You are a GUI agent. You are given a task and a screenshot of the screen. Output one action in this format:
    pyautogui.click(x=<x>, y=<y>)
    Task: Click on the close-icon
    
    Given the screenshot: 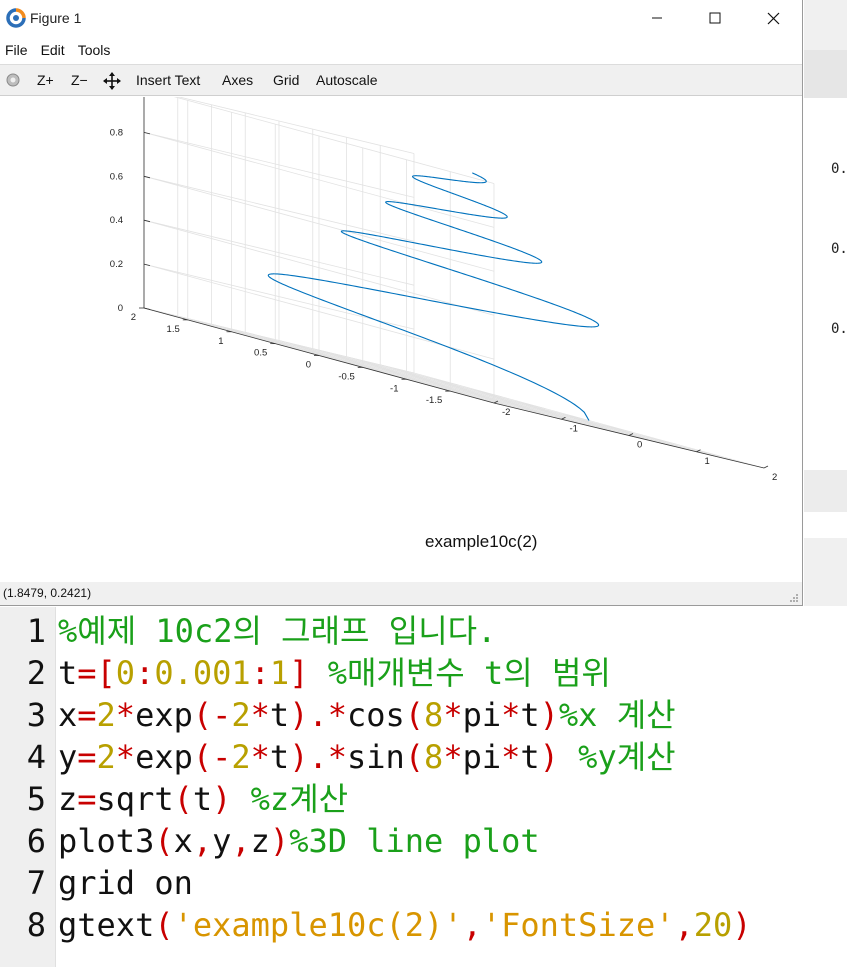 What is the action you would take?
    pyautogui.click(x=773, y=18)
    